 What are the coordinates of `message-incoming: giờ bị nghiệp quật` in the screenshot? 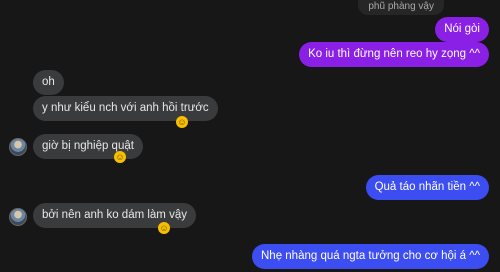 It's located at (88, 146).